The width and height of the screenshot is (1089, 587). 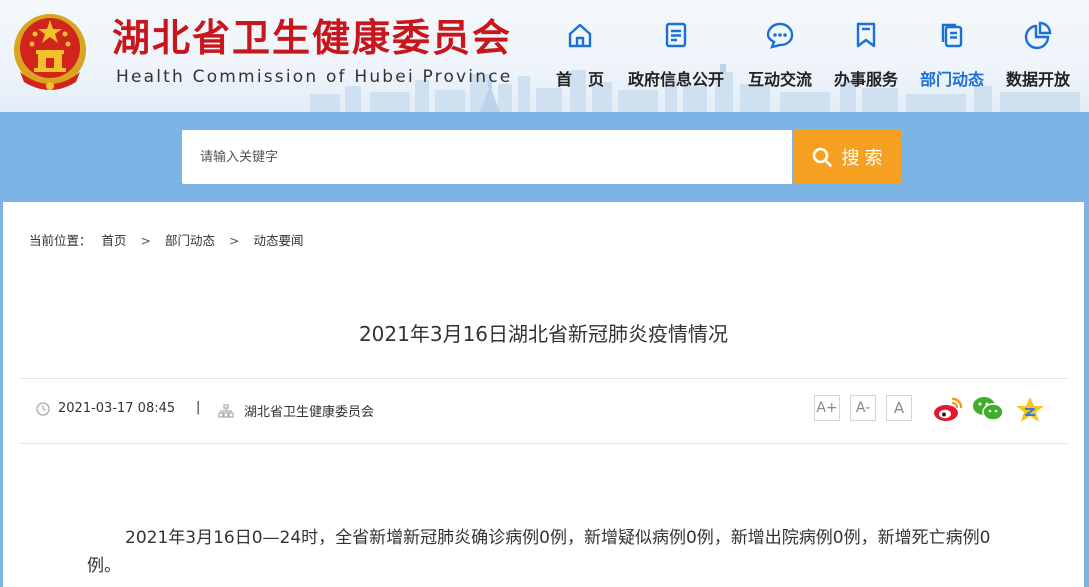 I want to click on search-input, so click(x=487, y=157).